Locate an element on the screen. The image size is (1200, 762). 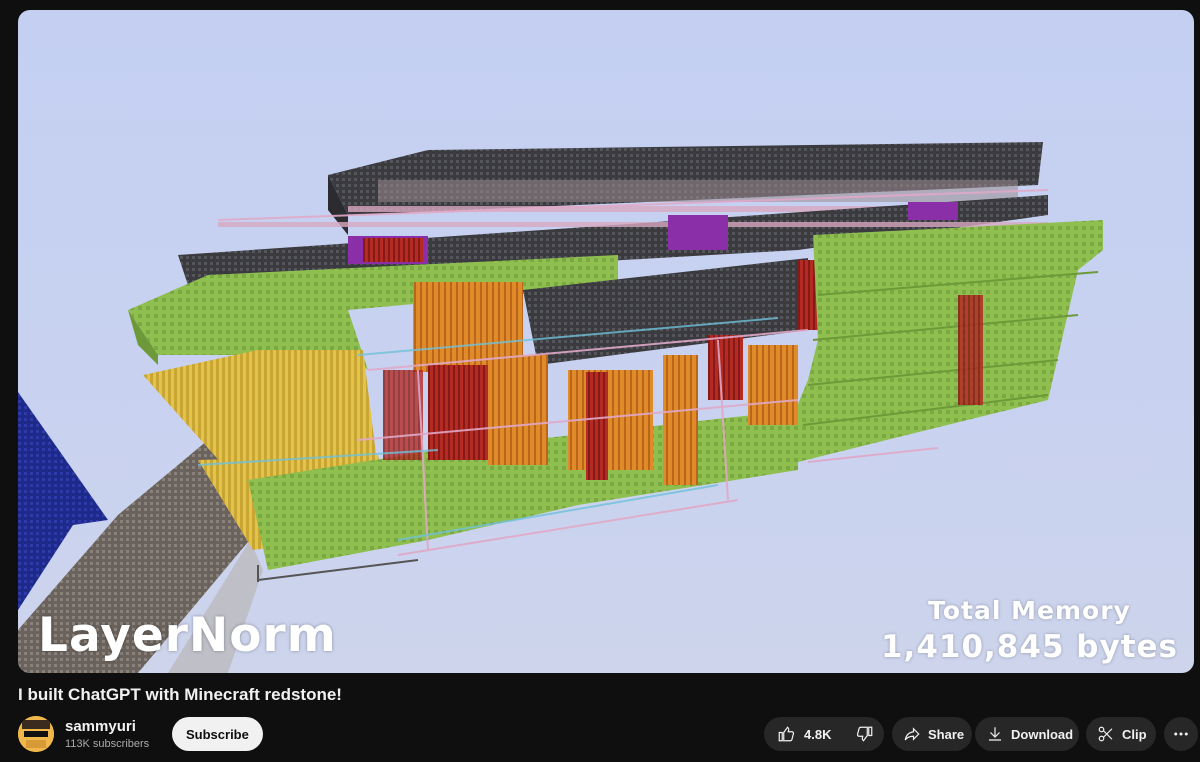
download-button: Download is located at coordinates (1027, 734).